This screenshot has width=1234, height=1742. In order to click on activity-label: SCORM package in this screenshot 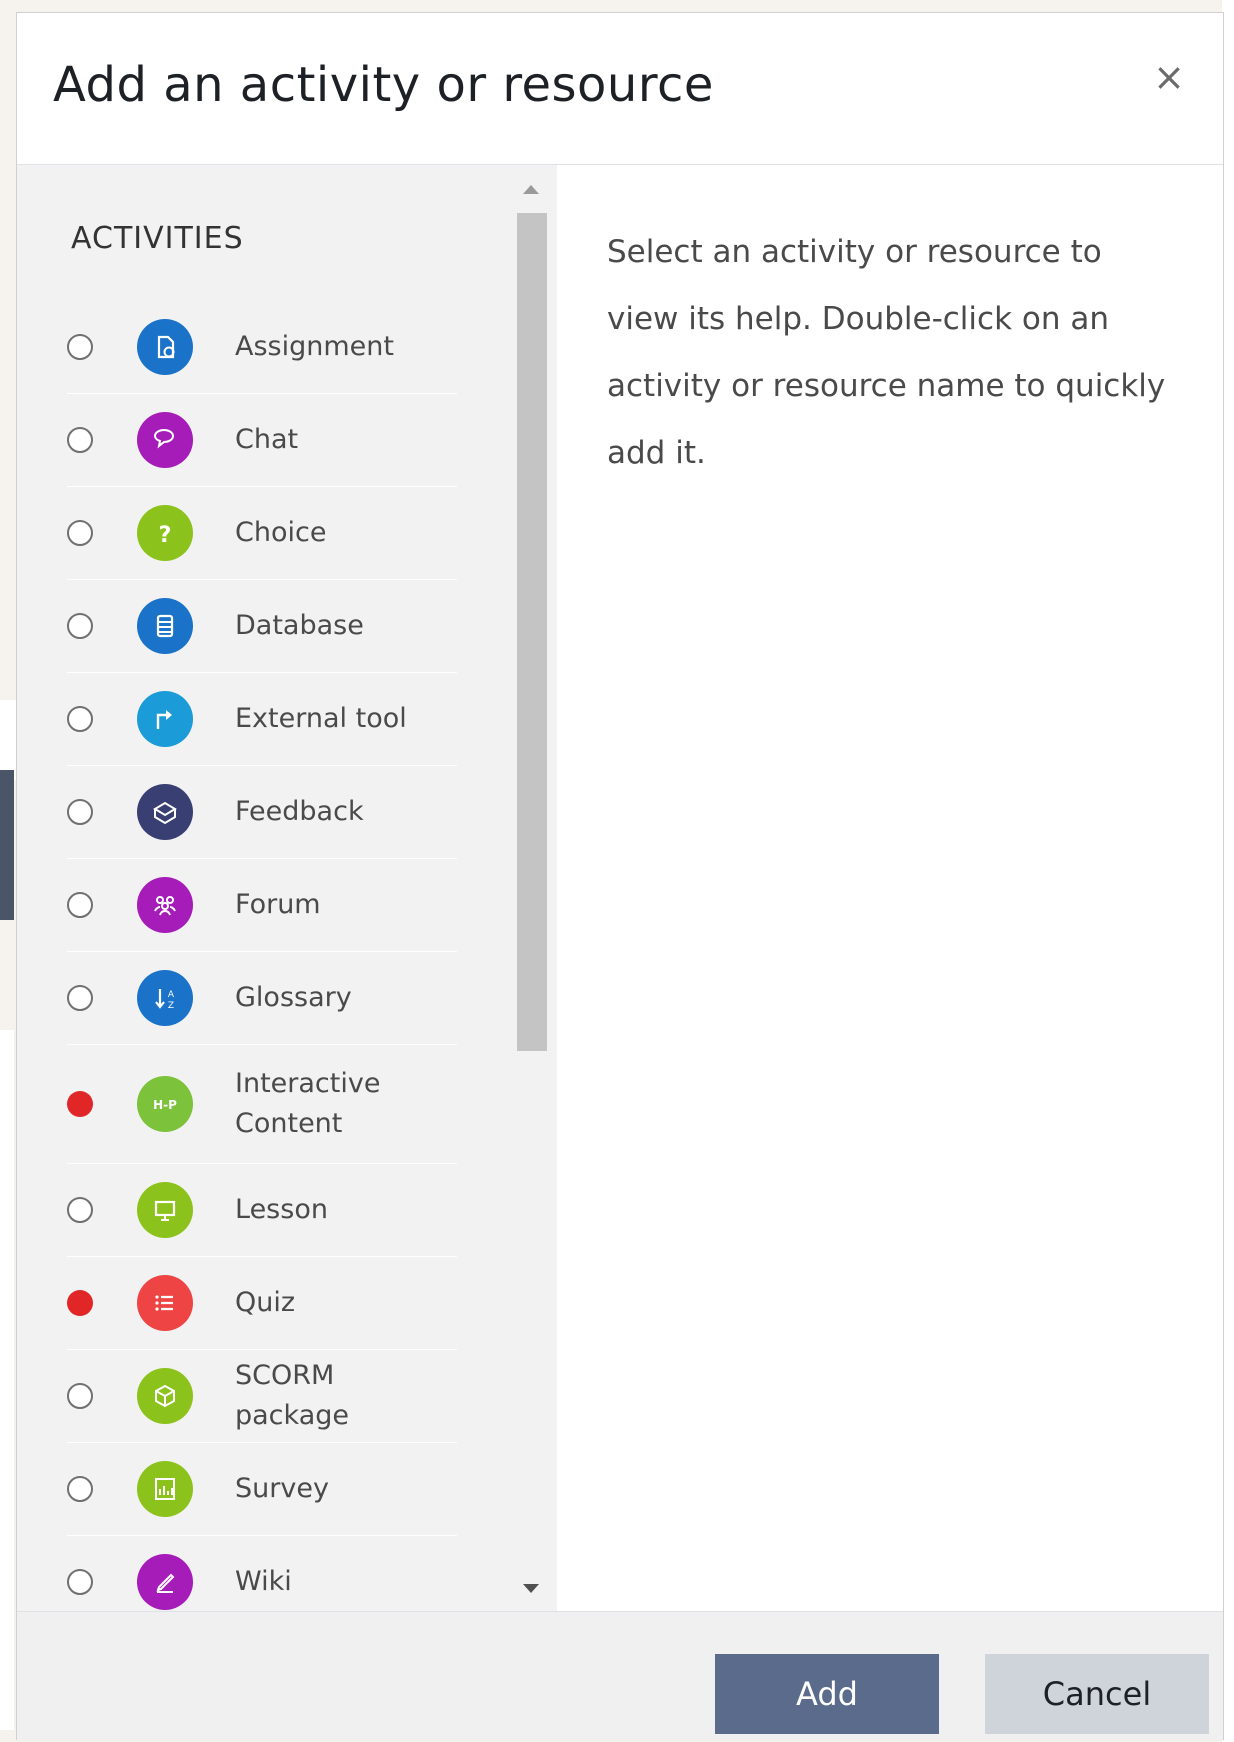, I will do `click(292, 1395)`.